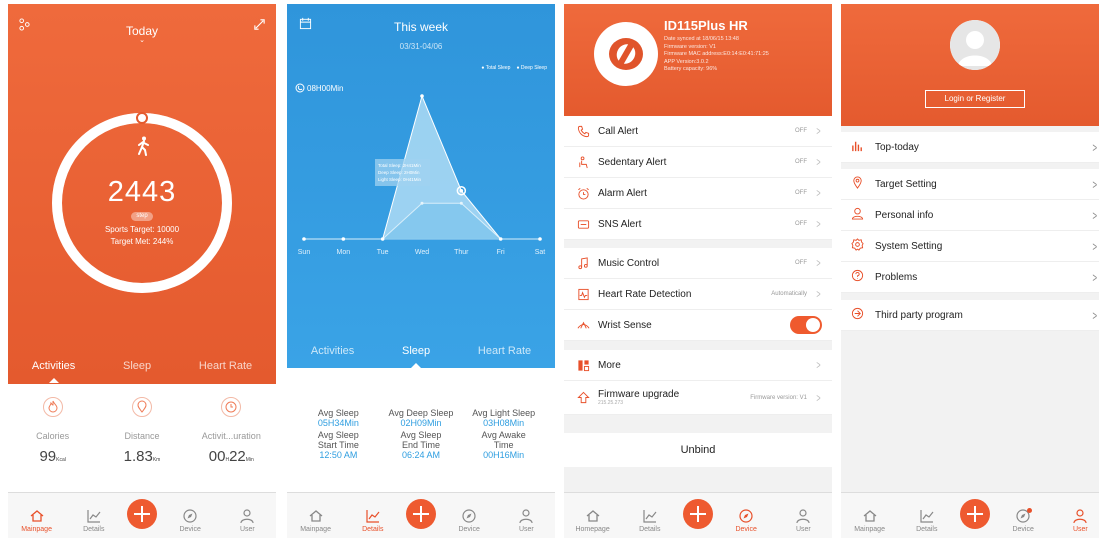 This screenshot has width=1099, height=538. Describe the element at coordinates (421, 27) in the screenshot. I see `page-title: This week` at that location.